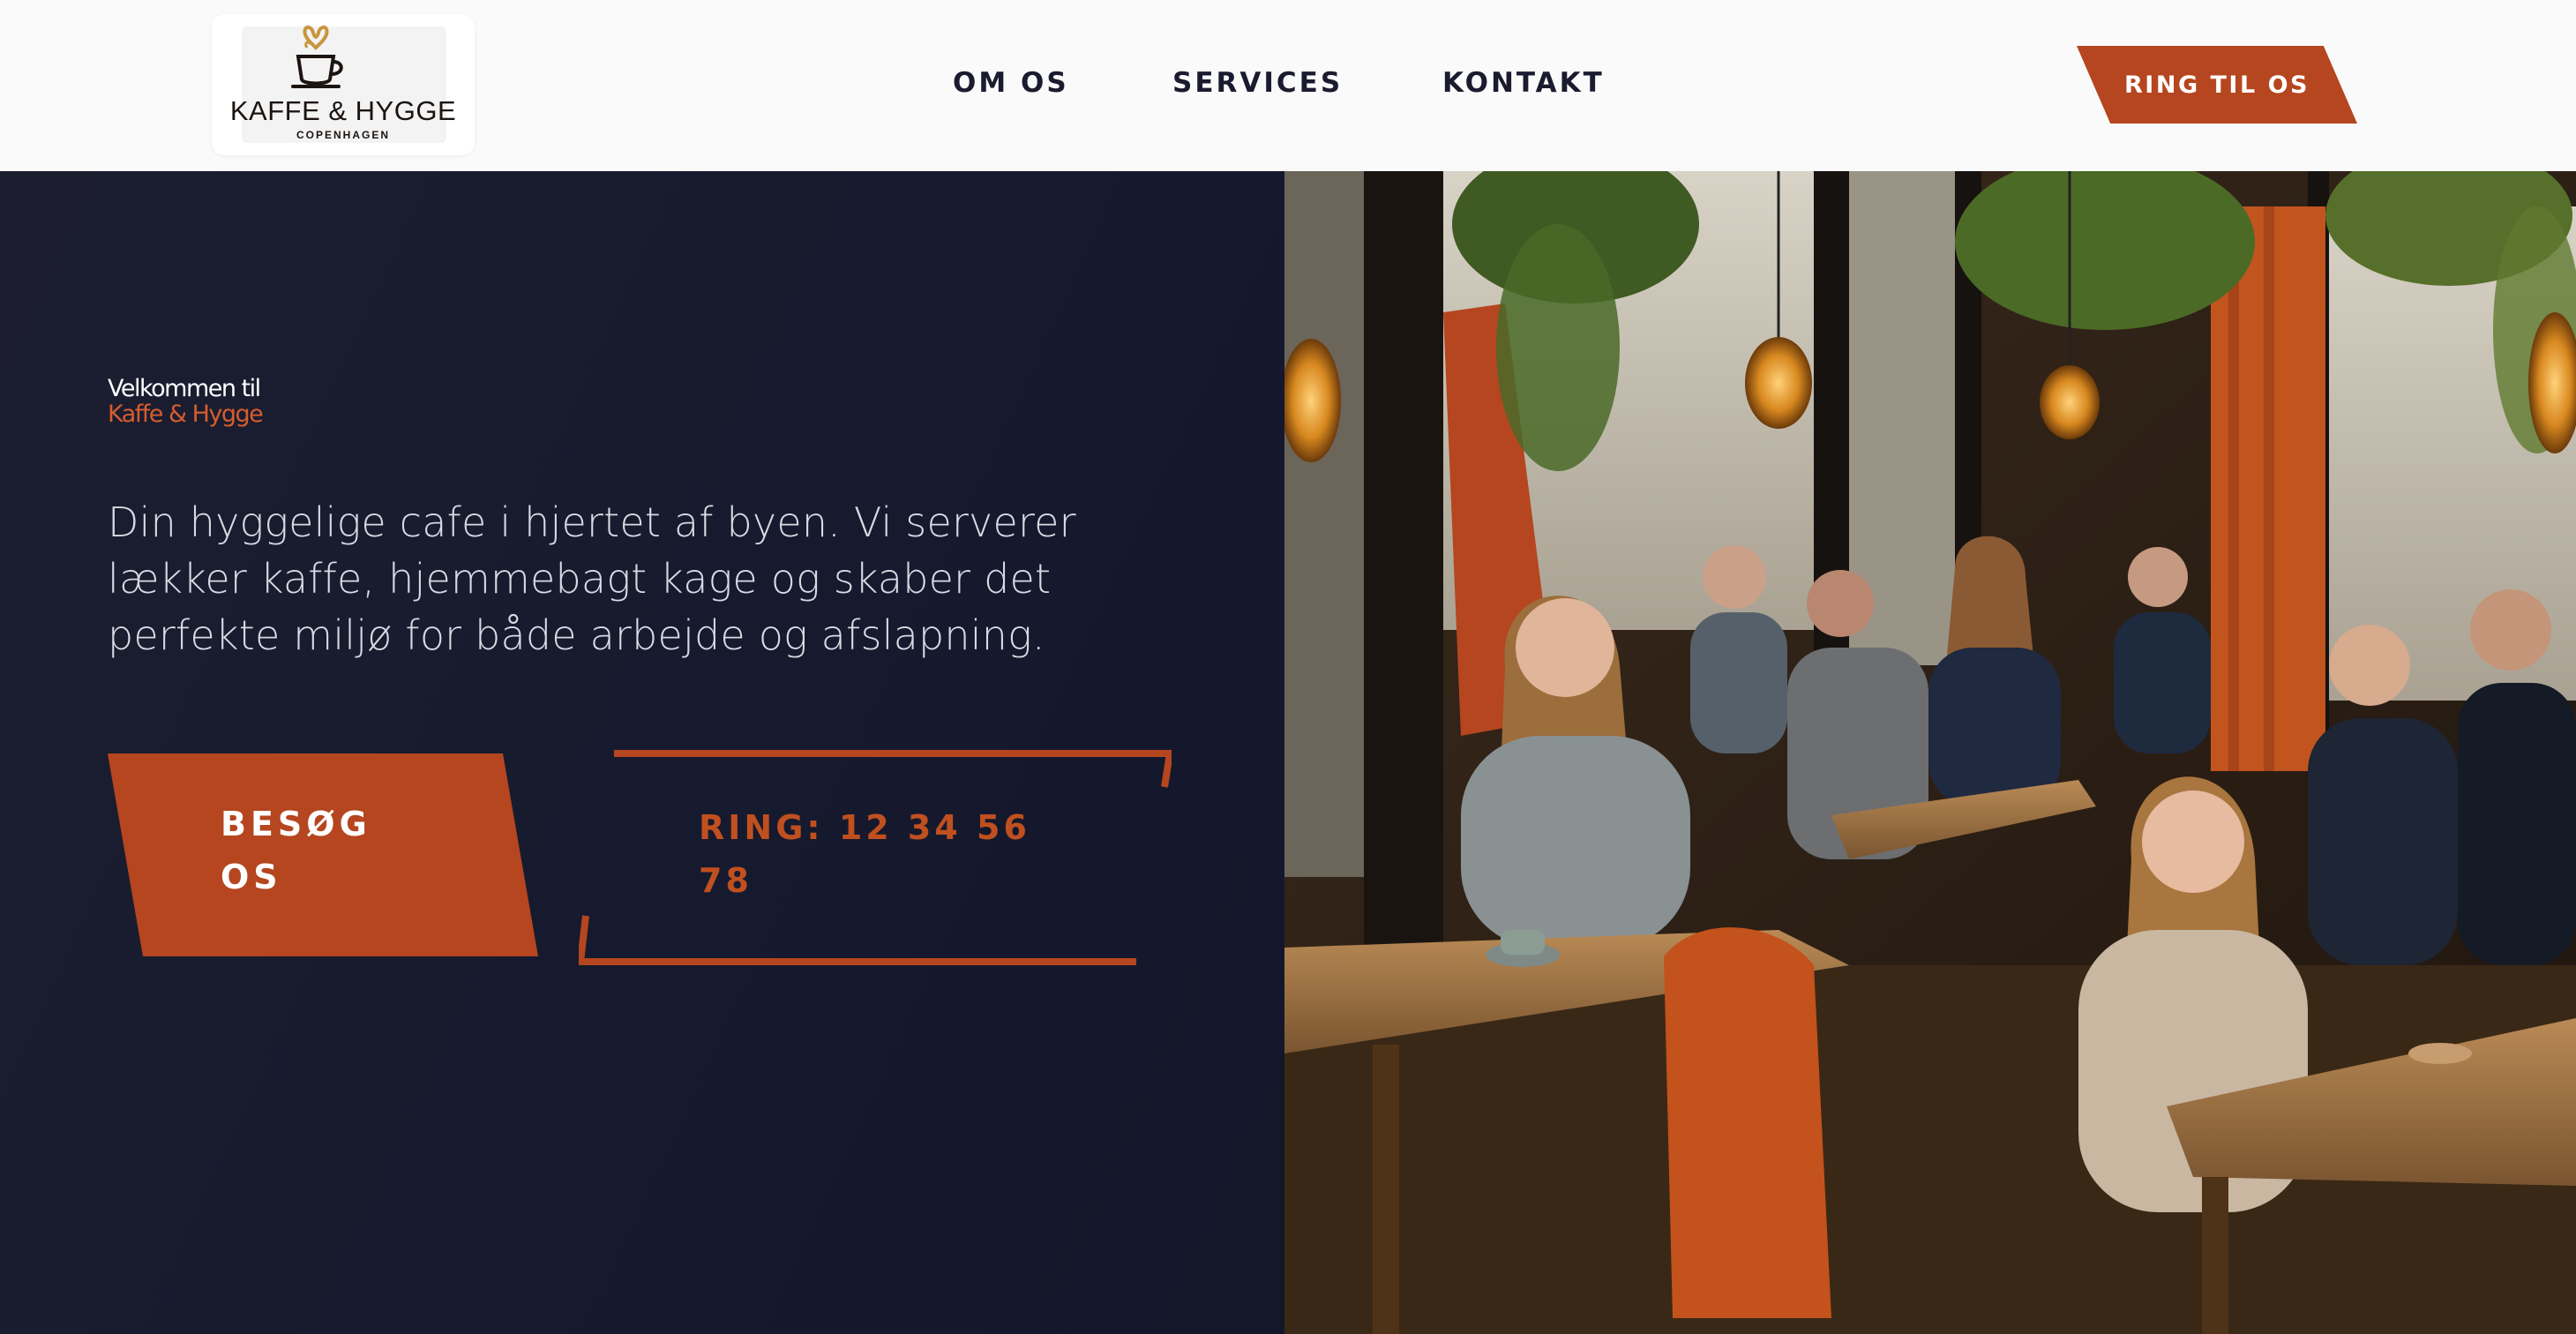 The height and width of the screenshot is (1334, 2576). I want to click on call-number-label: RING: 12 34 56 78, so click(865, 854).